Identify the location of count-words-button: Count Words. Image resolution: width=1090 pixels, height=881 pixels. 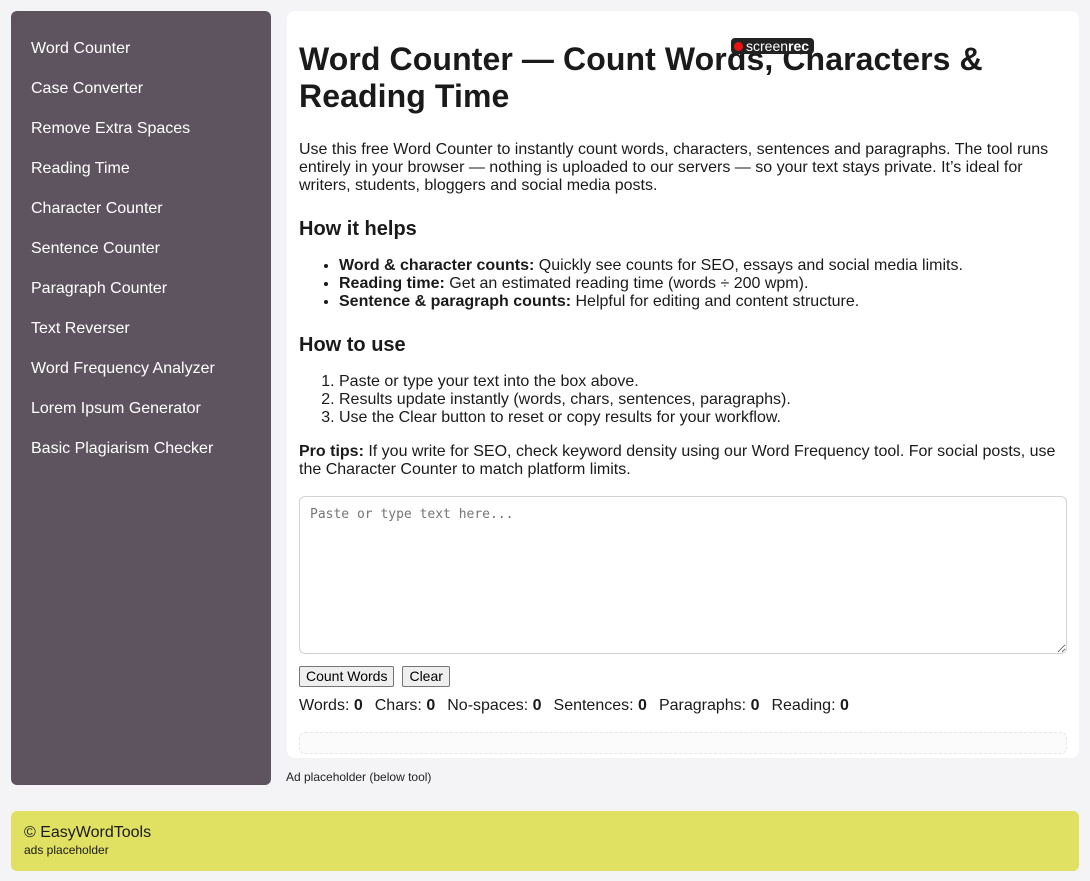
(347, 676).